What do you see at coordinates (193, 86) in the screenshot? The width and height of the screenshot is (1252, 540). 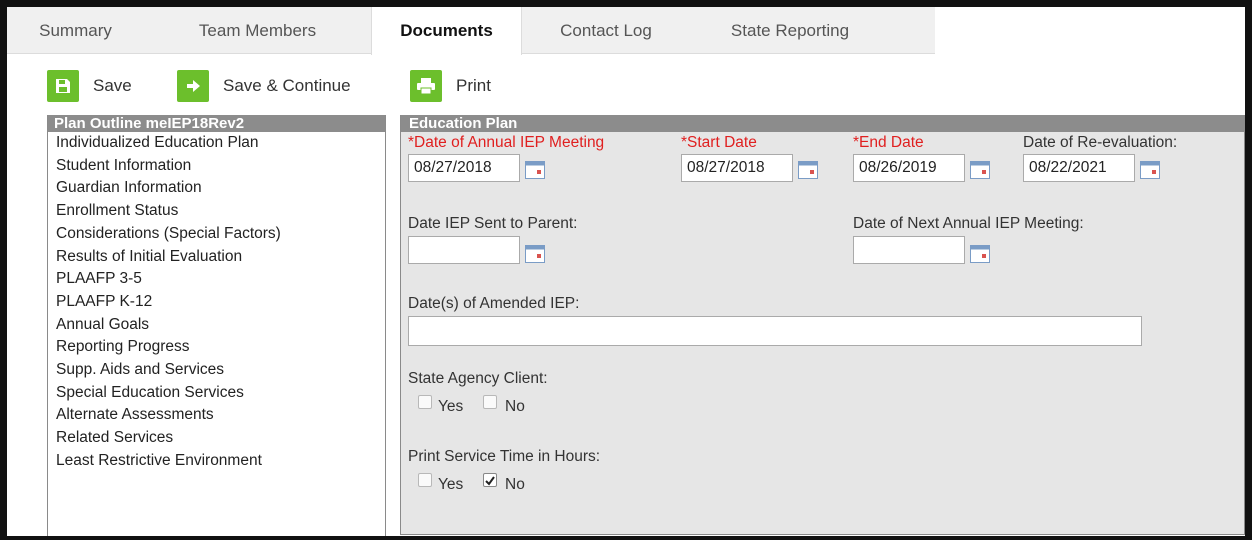 I see `arrow-right-icon` at bounding box center [193, 86].